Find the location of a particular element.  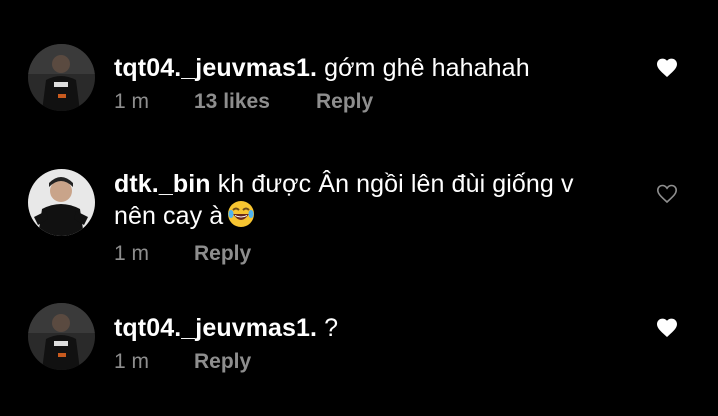

heart-outline-icon is located at coordinates (667, 193).